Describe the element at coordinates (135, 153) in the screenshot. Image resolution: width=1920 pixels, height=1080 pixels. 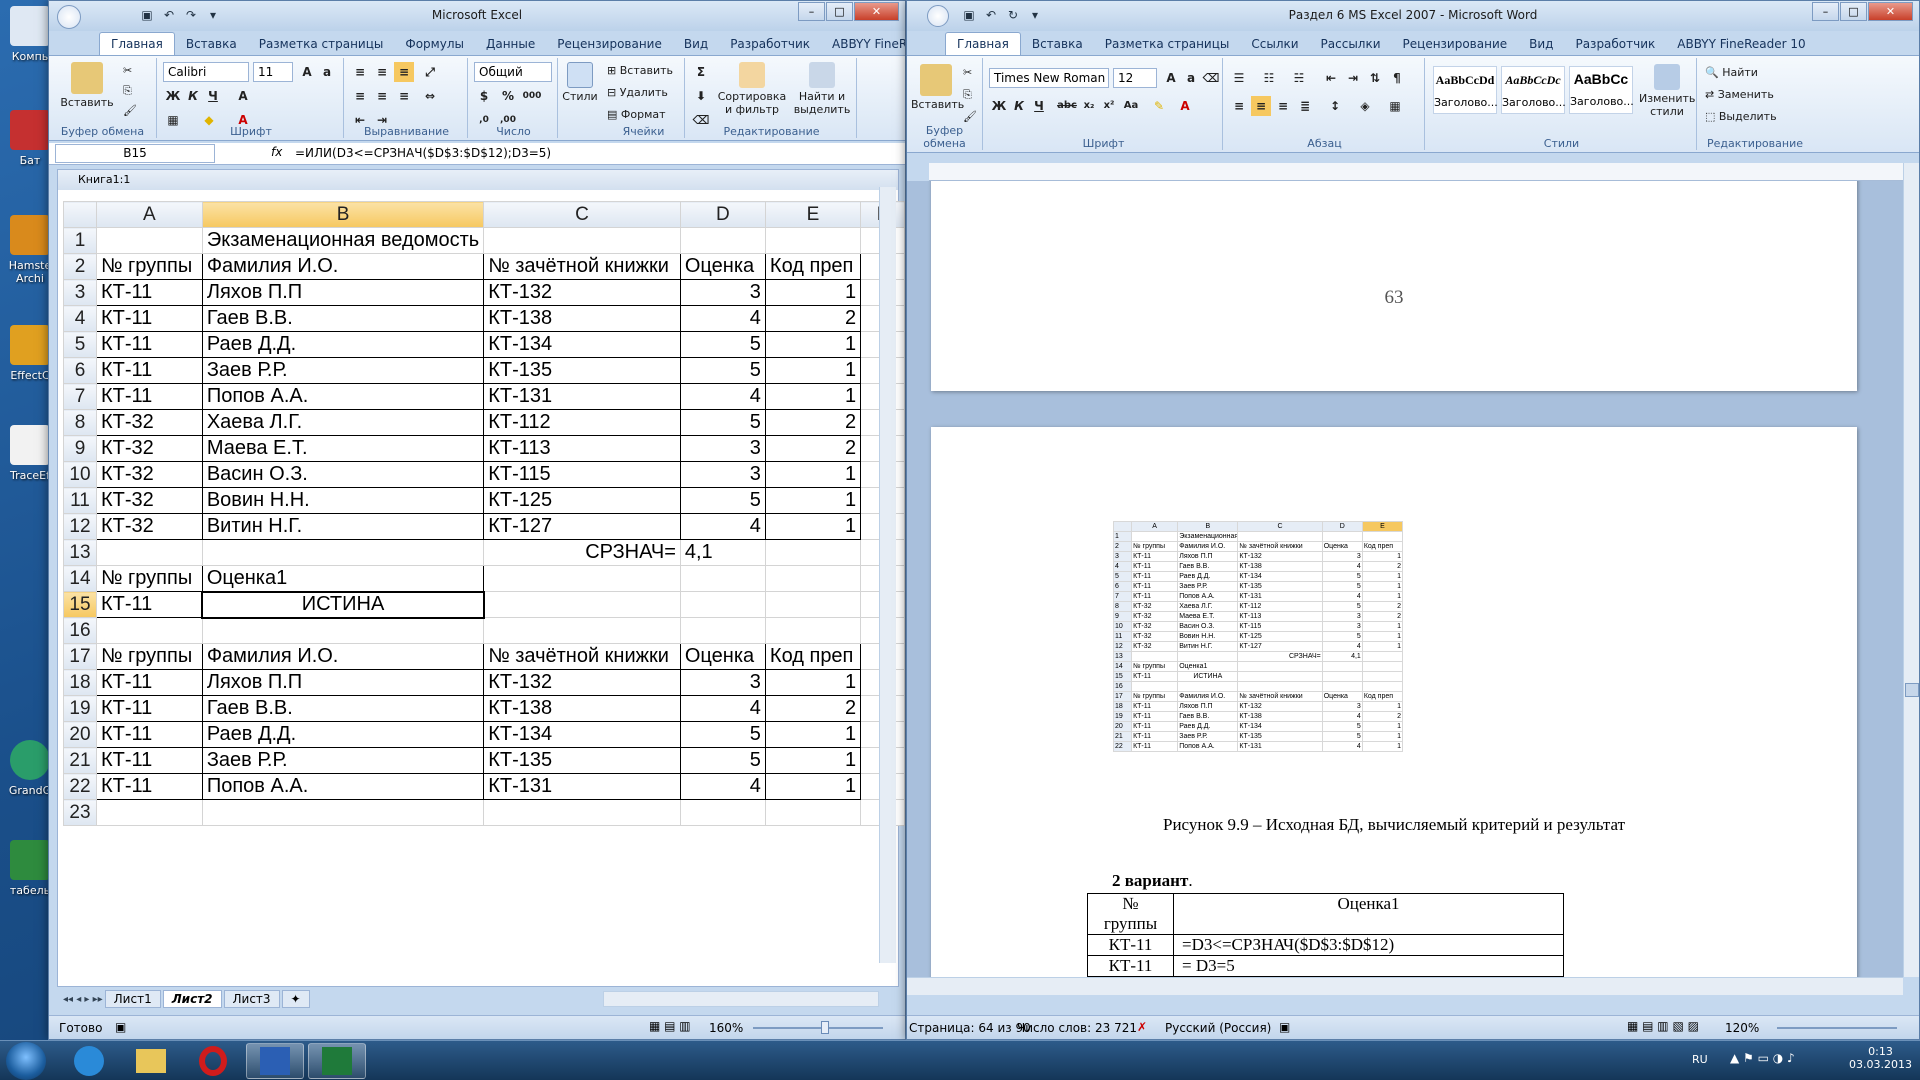
I see `name-box: B15` at that location.